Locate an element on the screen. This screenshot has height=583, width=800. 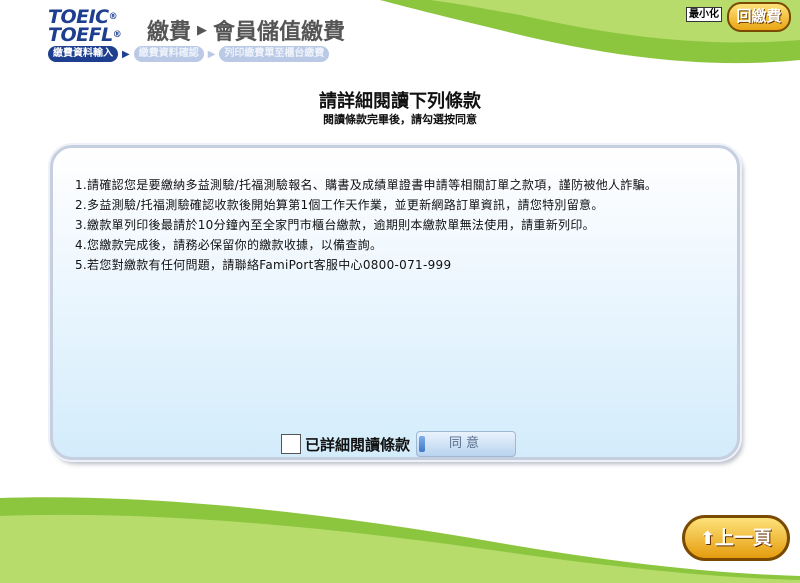
page-title: 請詳細閱讀下列條款 is located at coordinates (400, 101).